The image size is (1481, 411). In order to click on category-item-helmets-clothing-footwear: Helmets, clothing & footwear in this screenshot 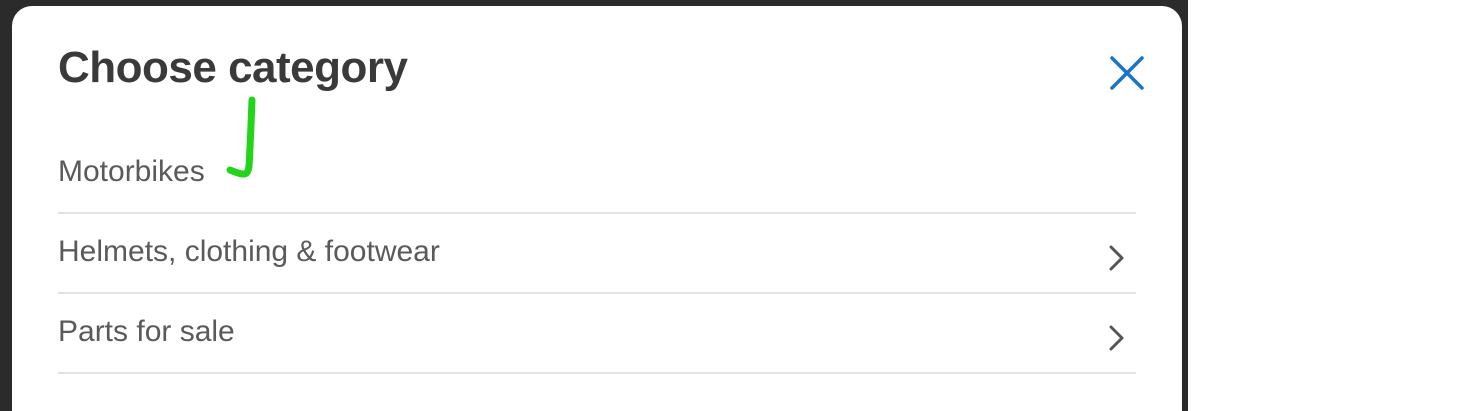, I will do `click(597, 254)`.